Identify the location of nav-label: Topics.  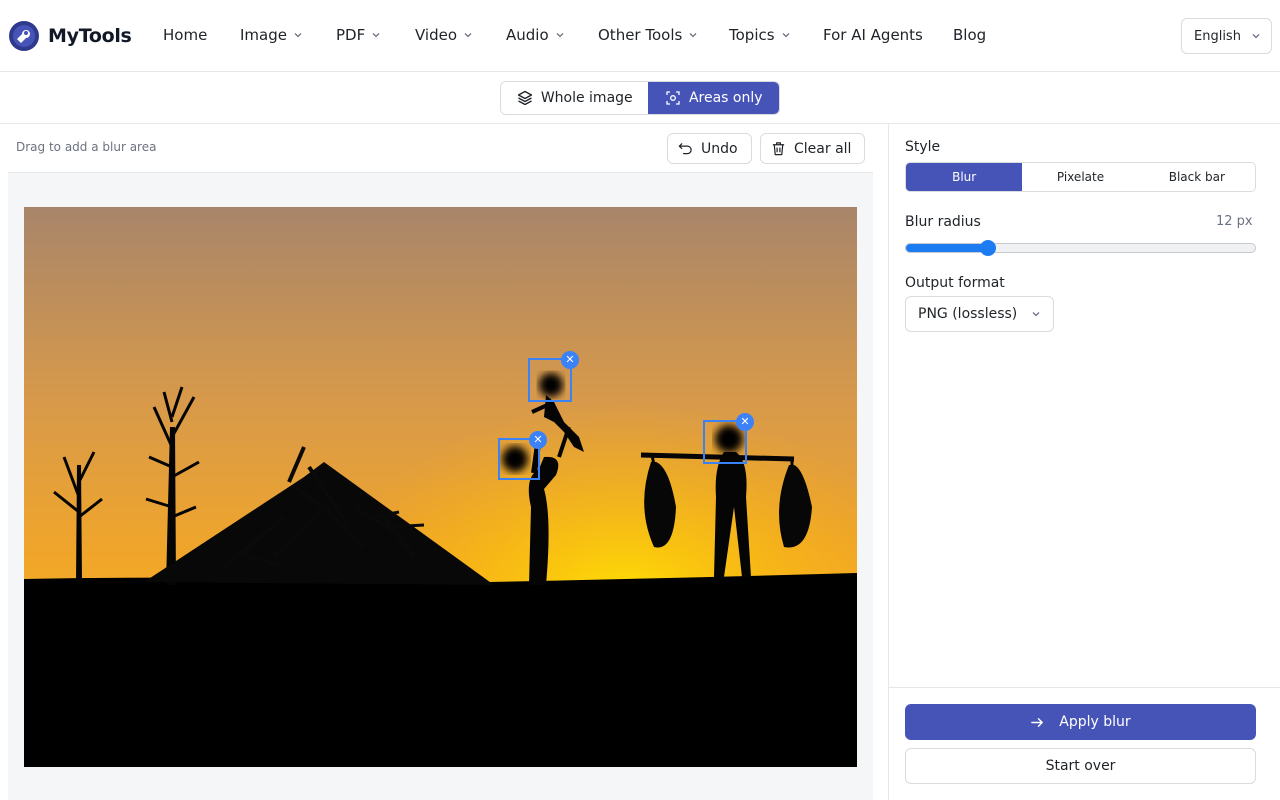
(752, 35).